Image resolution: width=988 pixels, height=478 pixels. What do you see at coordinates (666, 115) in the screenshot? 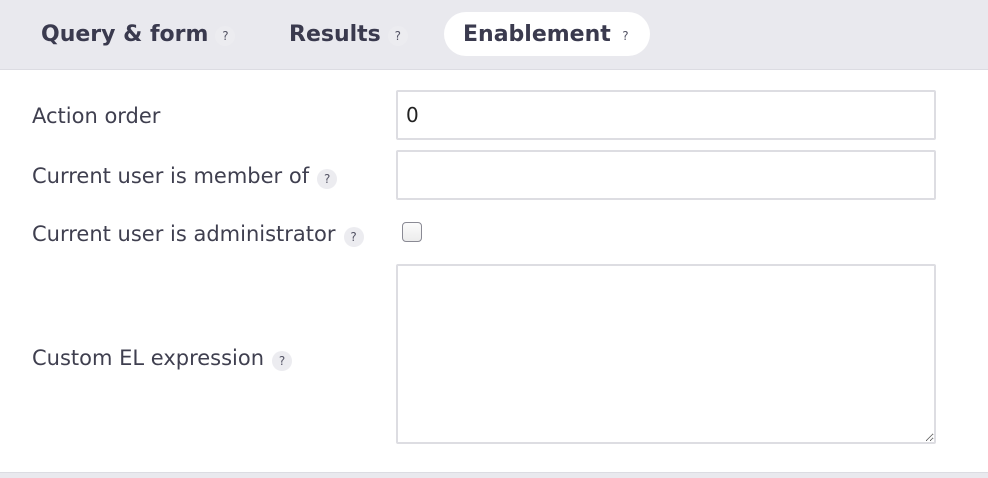
I see `action-order-input` at bounding box center [666, 115].